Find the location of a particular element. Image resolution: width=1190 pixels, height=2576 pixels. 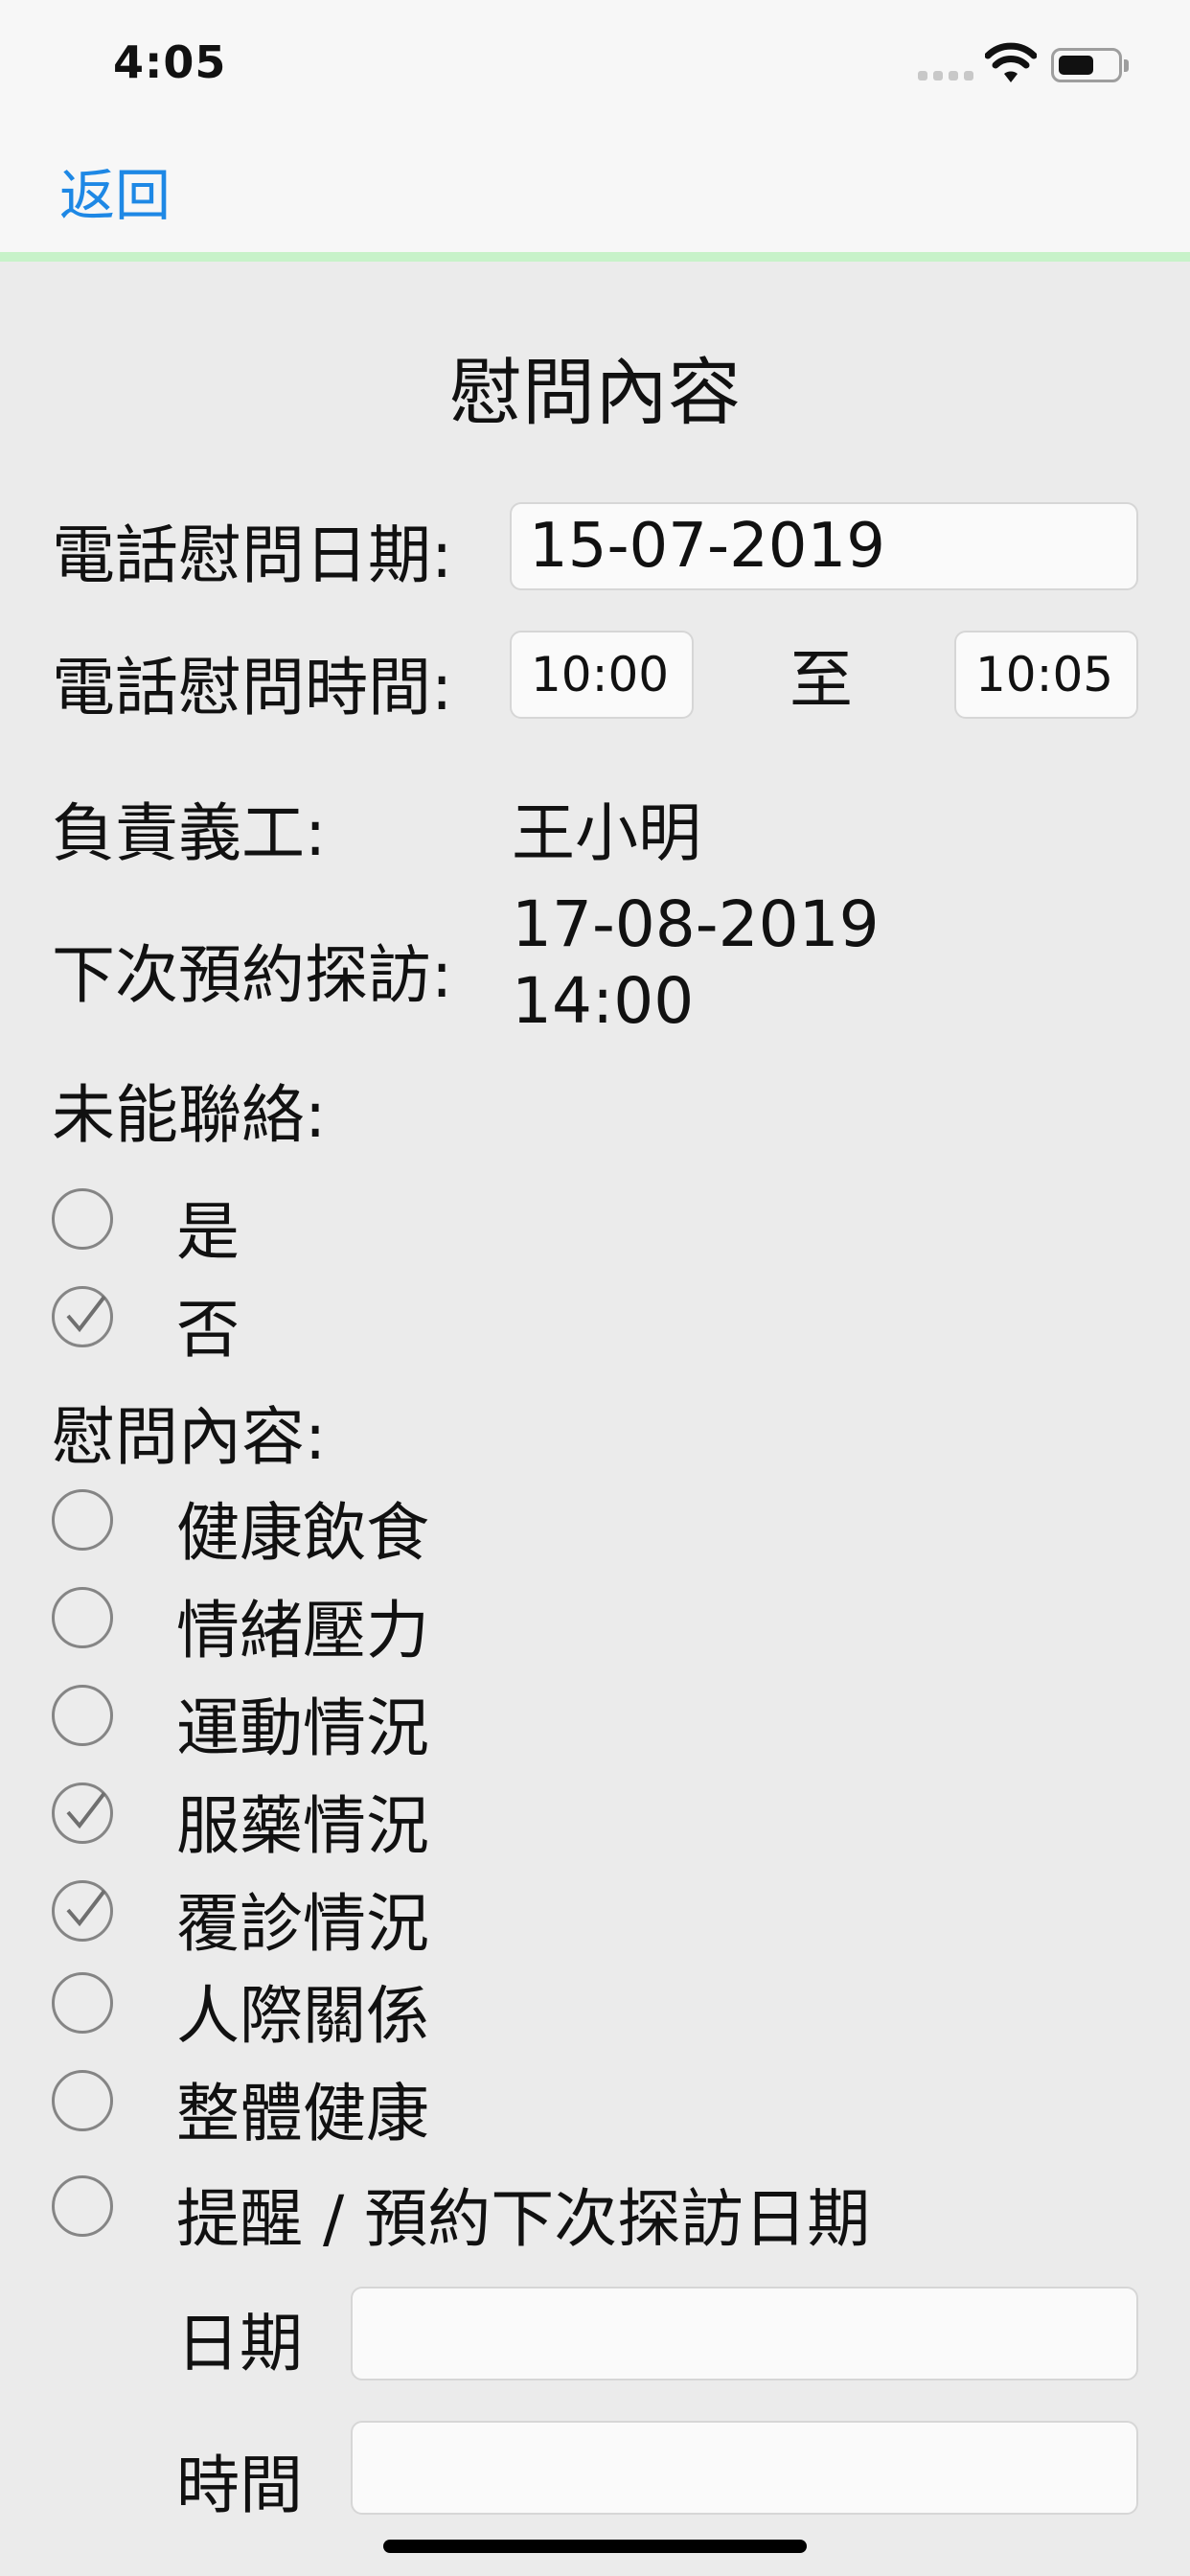

call-time-from-field: 10:00 is located at coordinates (602, 675).